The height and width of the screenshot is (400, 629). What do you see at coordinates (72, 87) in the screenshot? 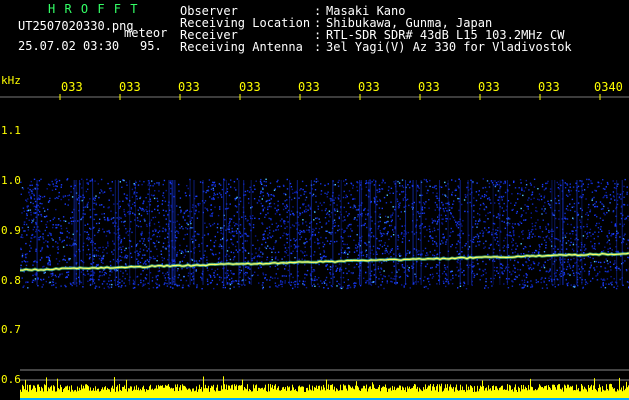
I see `time-label: 033` at bounding box center [72, 87].